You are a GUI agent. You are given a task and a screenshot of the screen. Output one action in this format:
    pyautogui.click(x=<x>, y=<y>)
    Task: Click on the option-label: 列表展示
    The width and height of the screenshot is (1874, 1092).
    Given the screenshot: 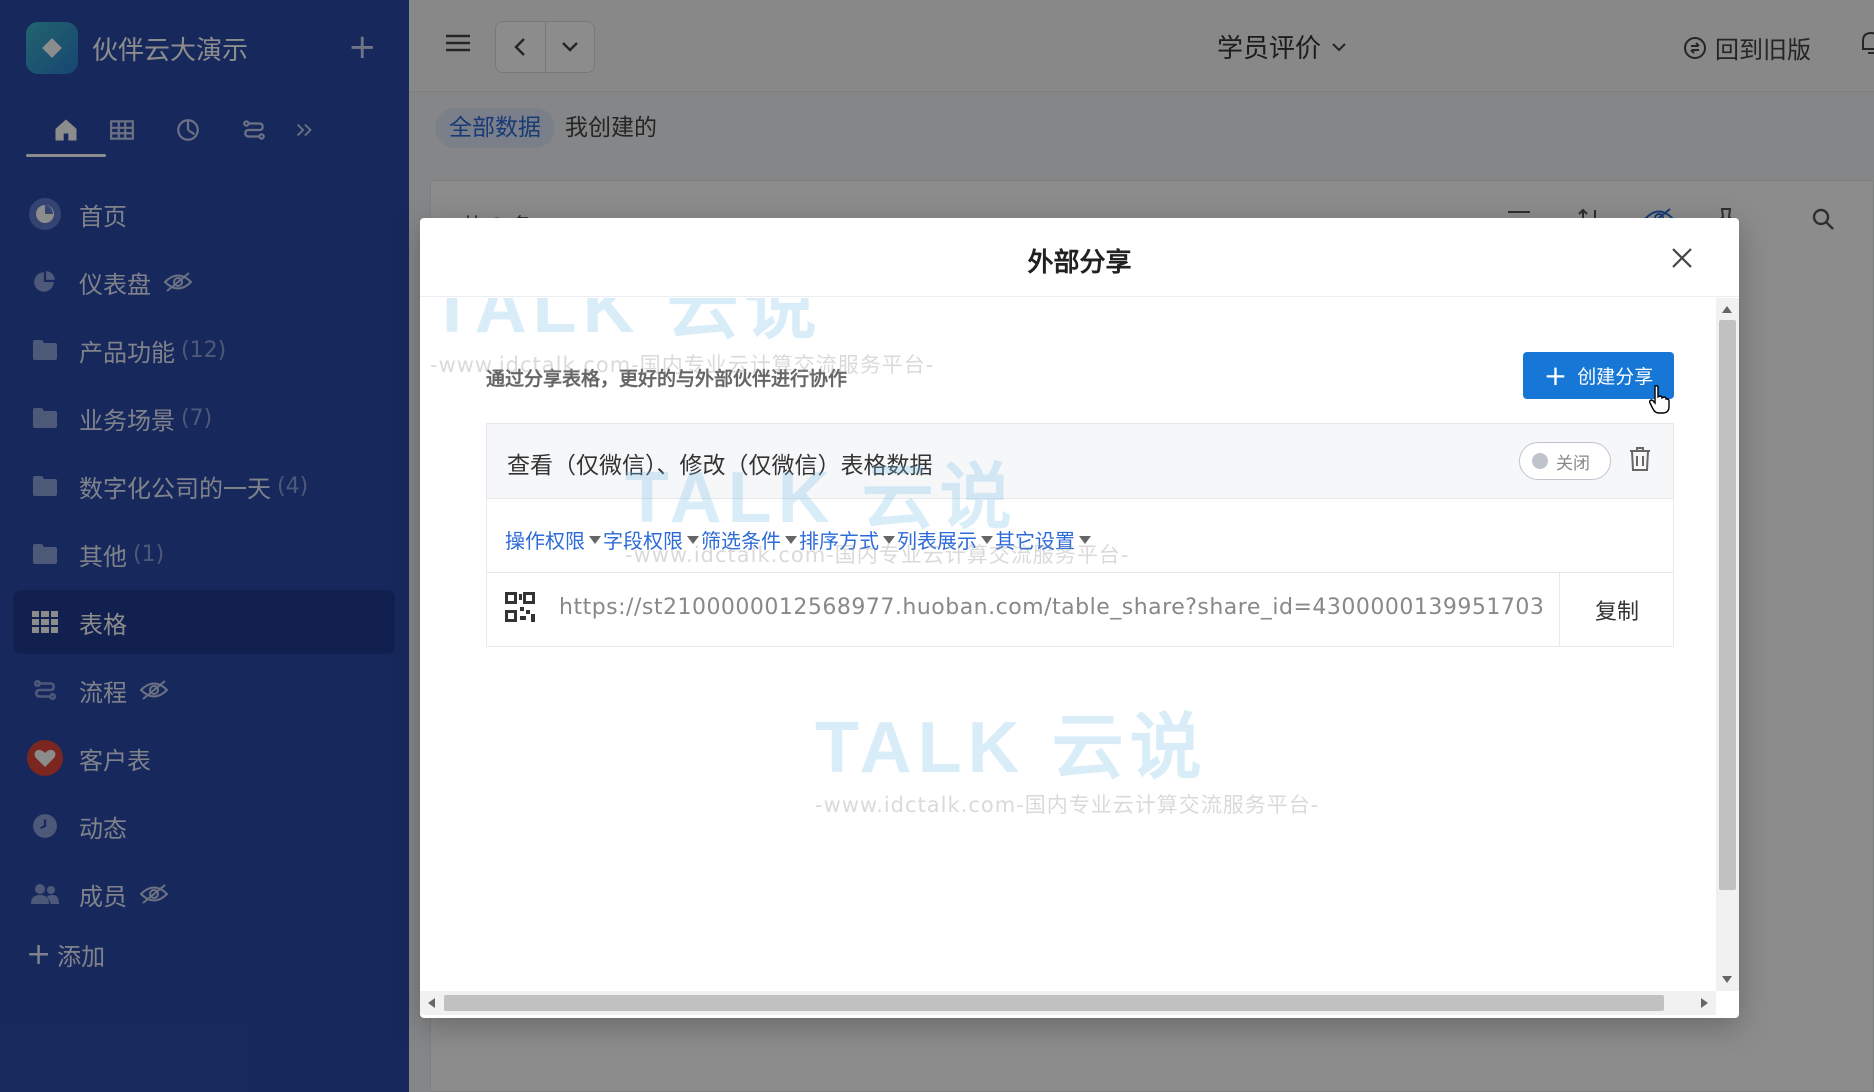 What is the action you would take?
    pyautogui.click(x=937, y=541)
    